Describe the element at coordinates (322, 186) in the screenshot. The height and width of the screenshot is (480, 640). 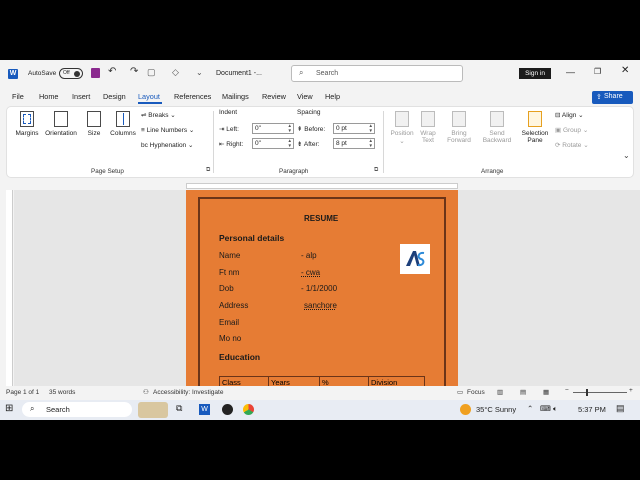
I see `horizontal-ruler` at that location.